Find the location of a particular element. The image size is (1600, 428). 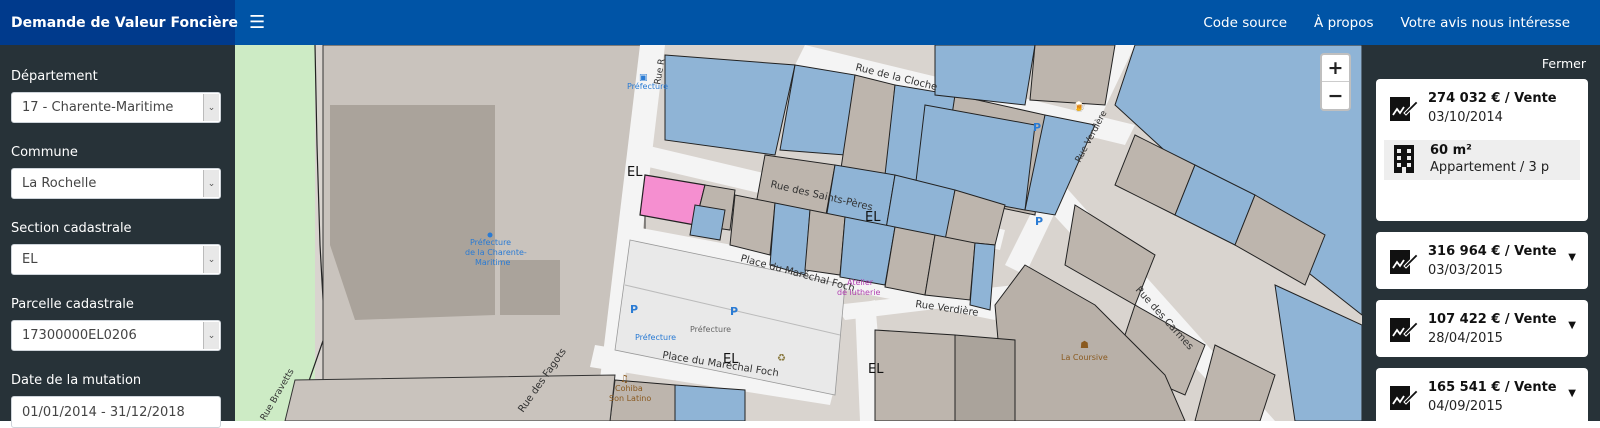

poi-label: de la Charente- is located at coordinates (496, 252).